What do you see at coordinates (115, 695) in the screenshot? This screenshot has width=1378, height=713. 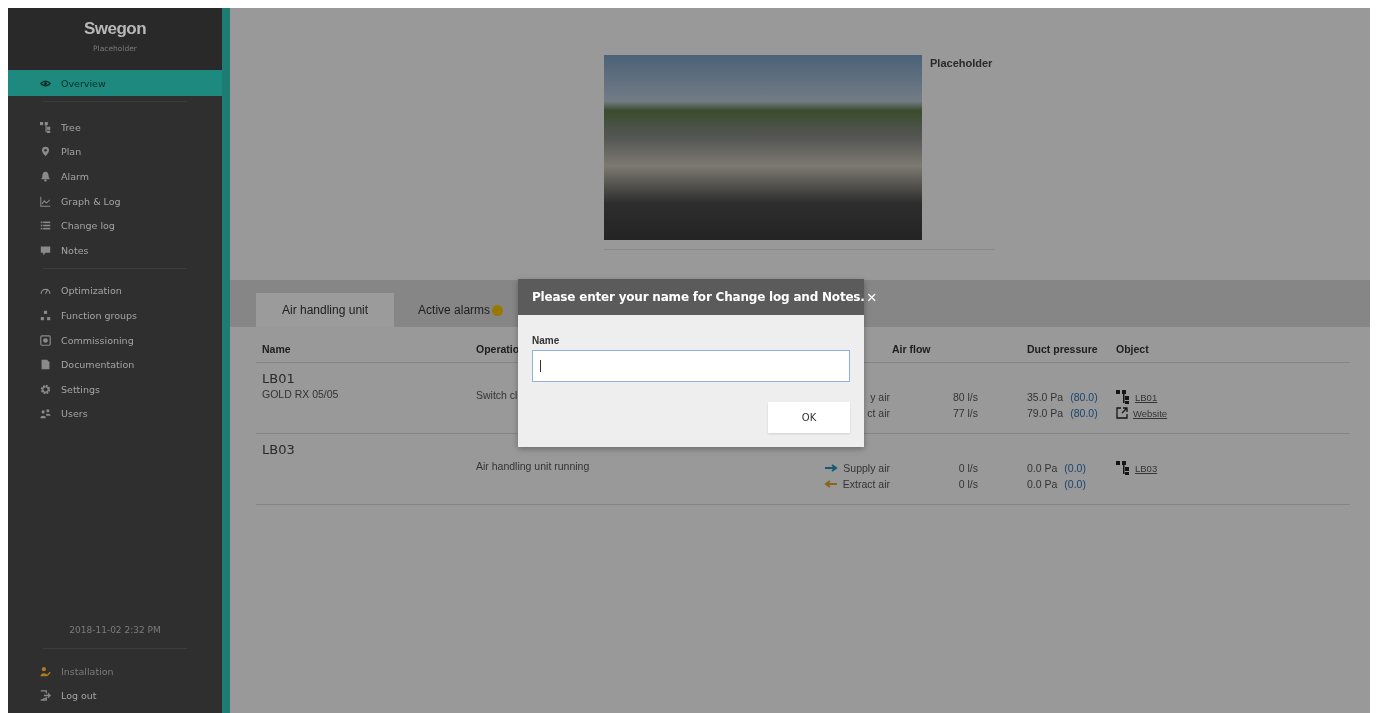 I see `nav-item: Log out` at bounding box center [115, 695].